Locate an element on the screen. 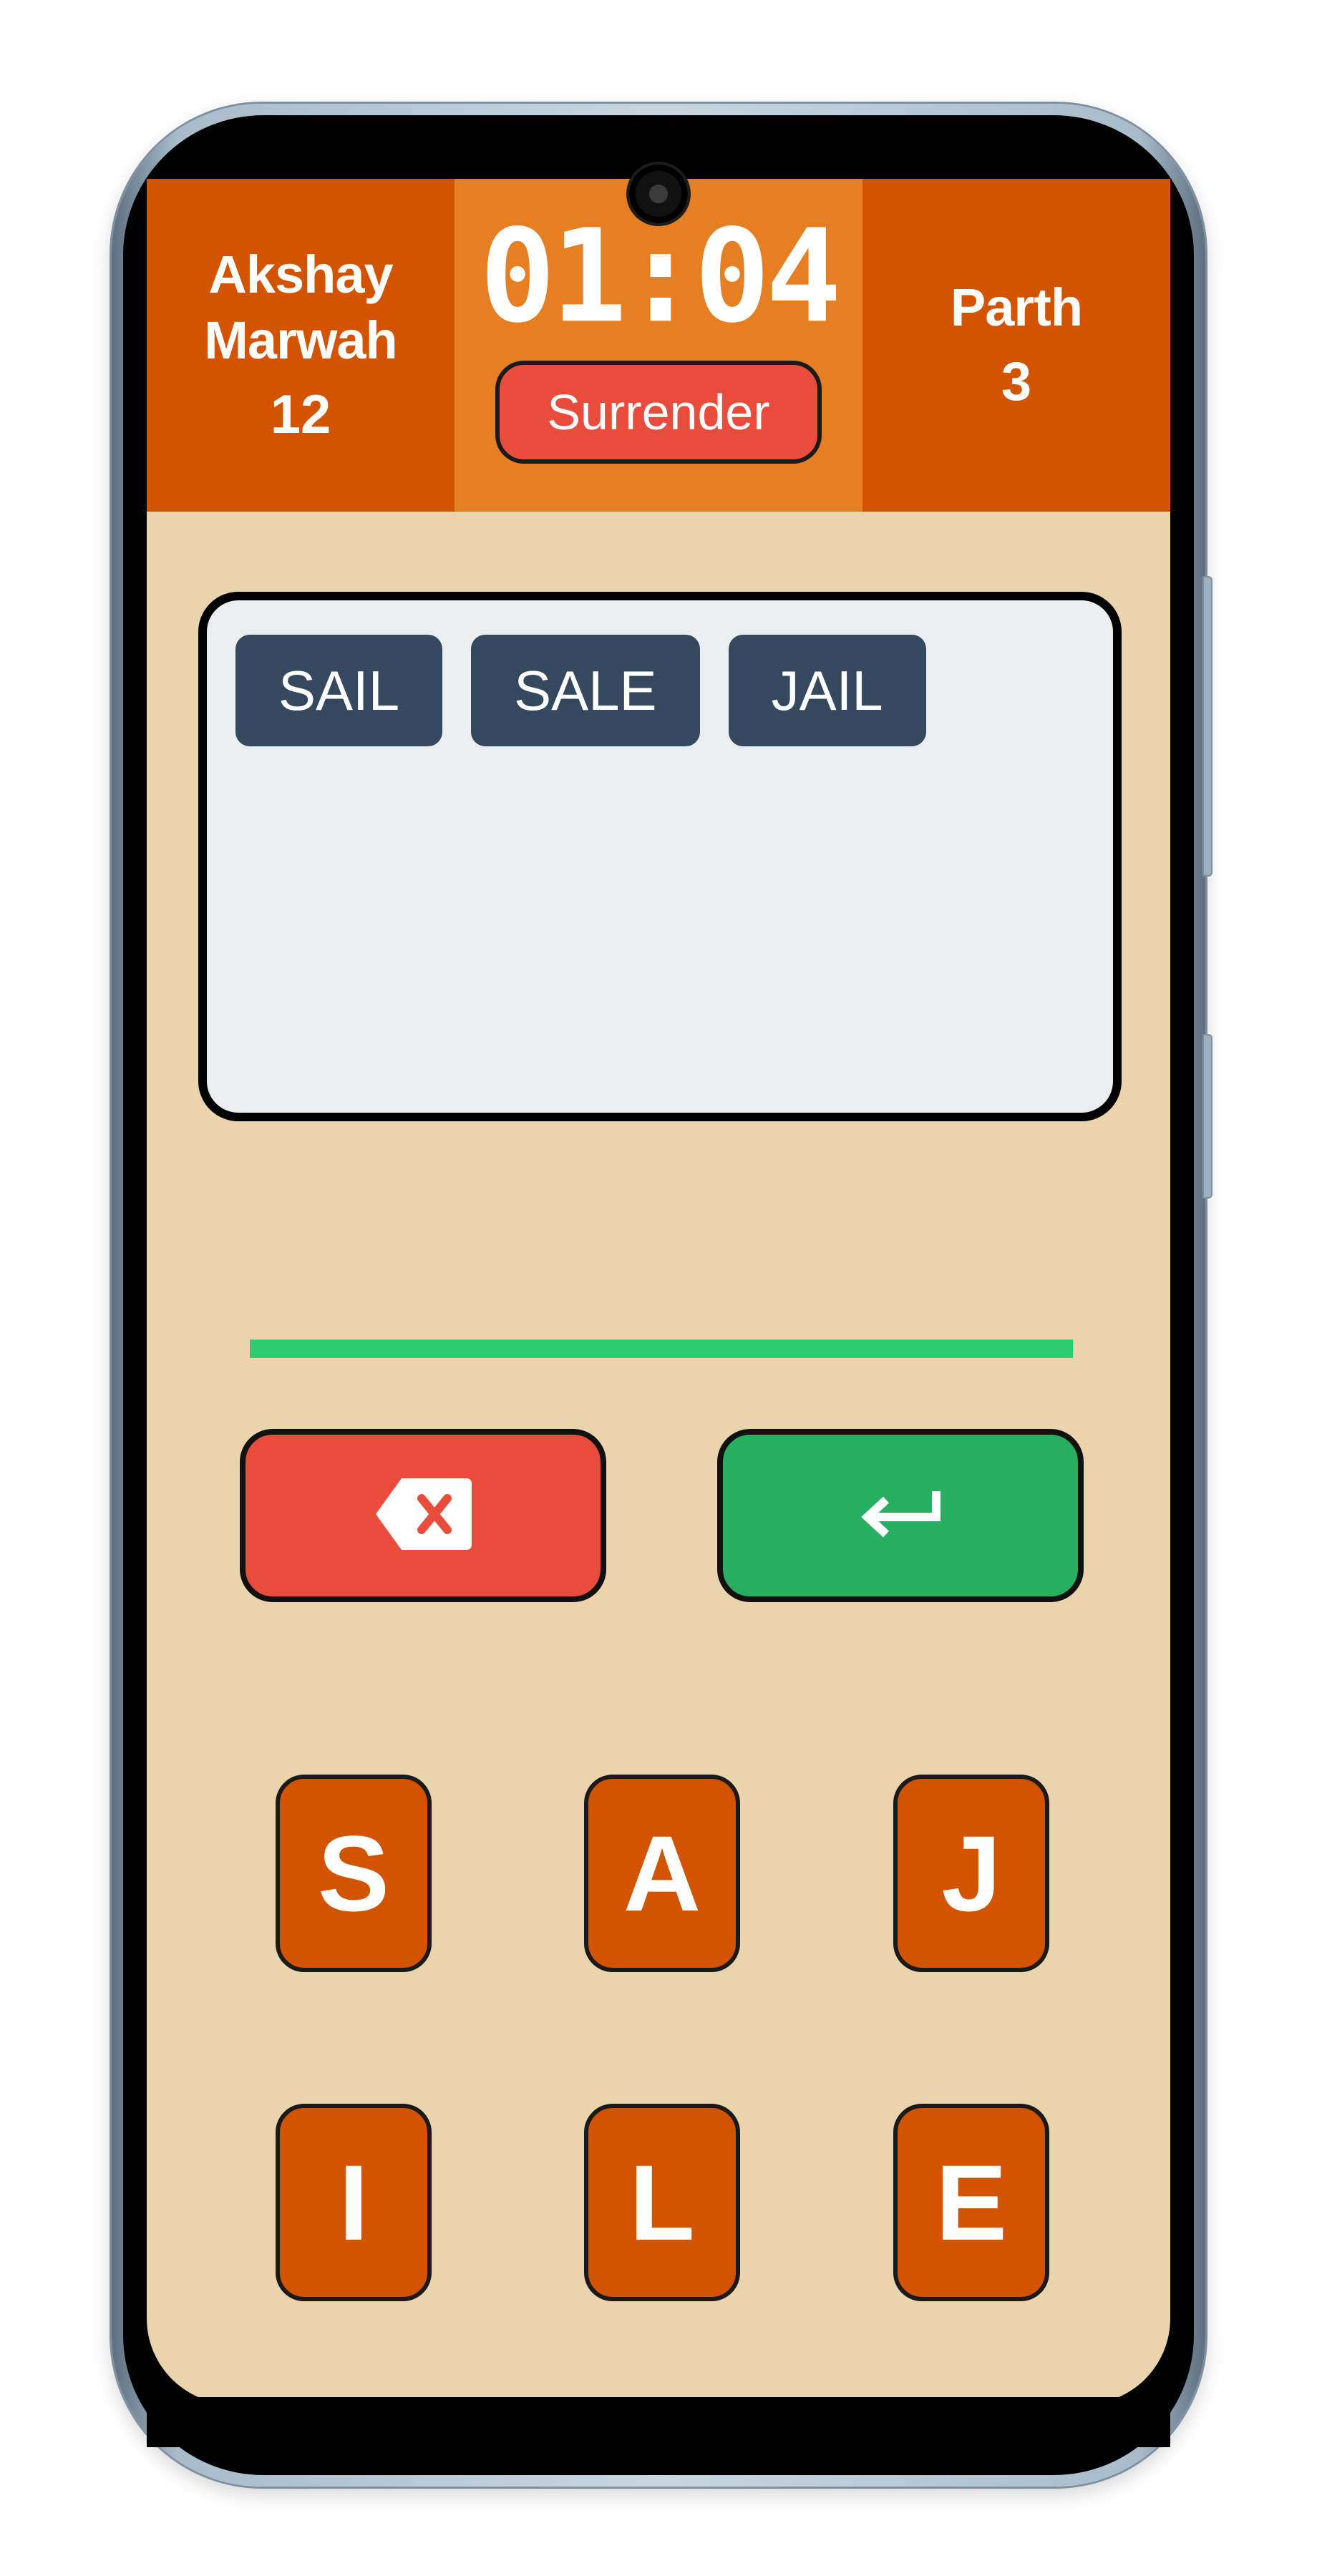  power-button is located at coordinates (1207, 1116).